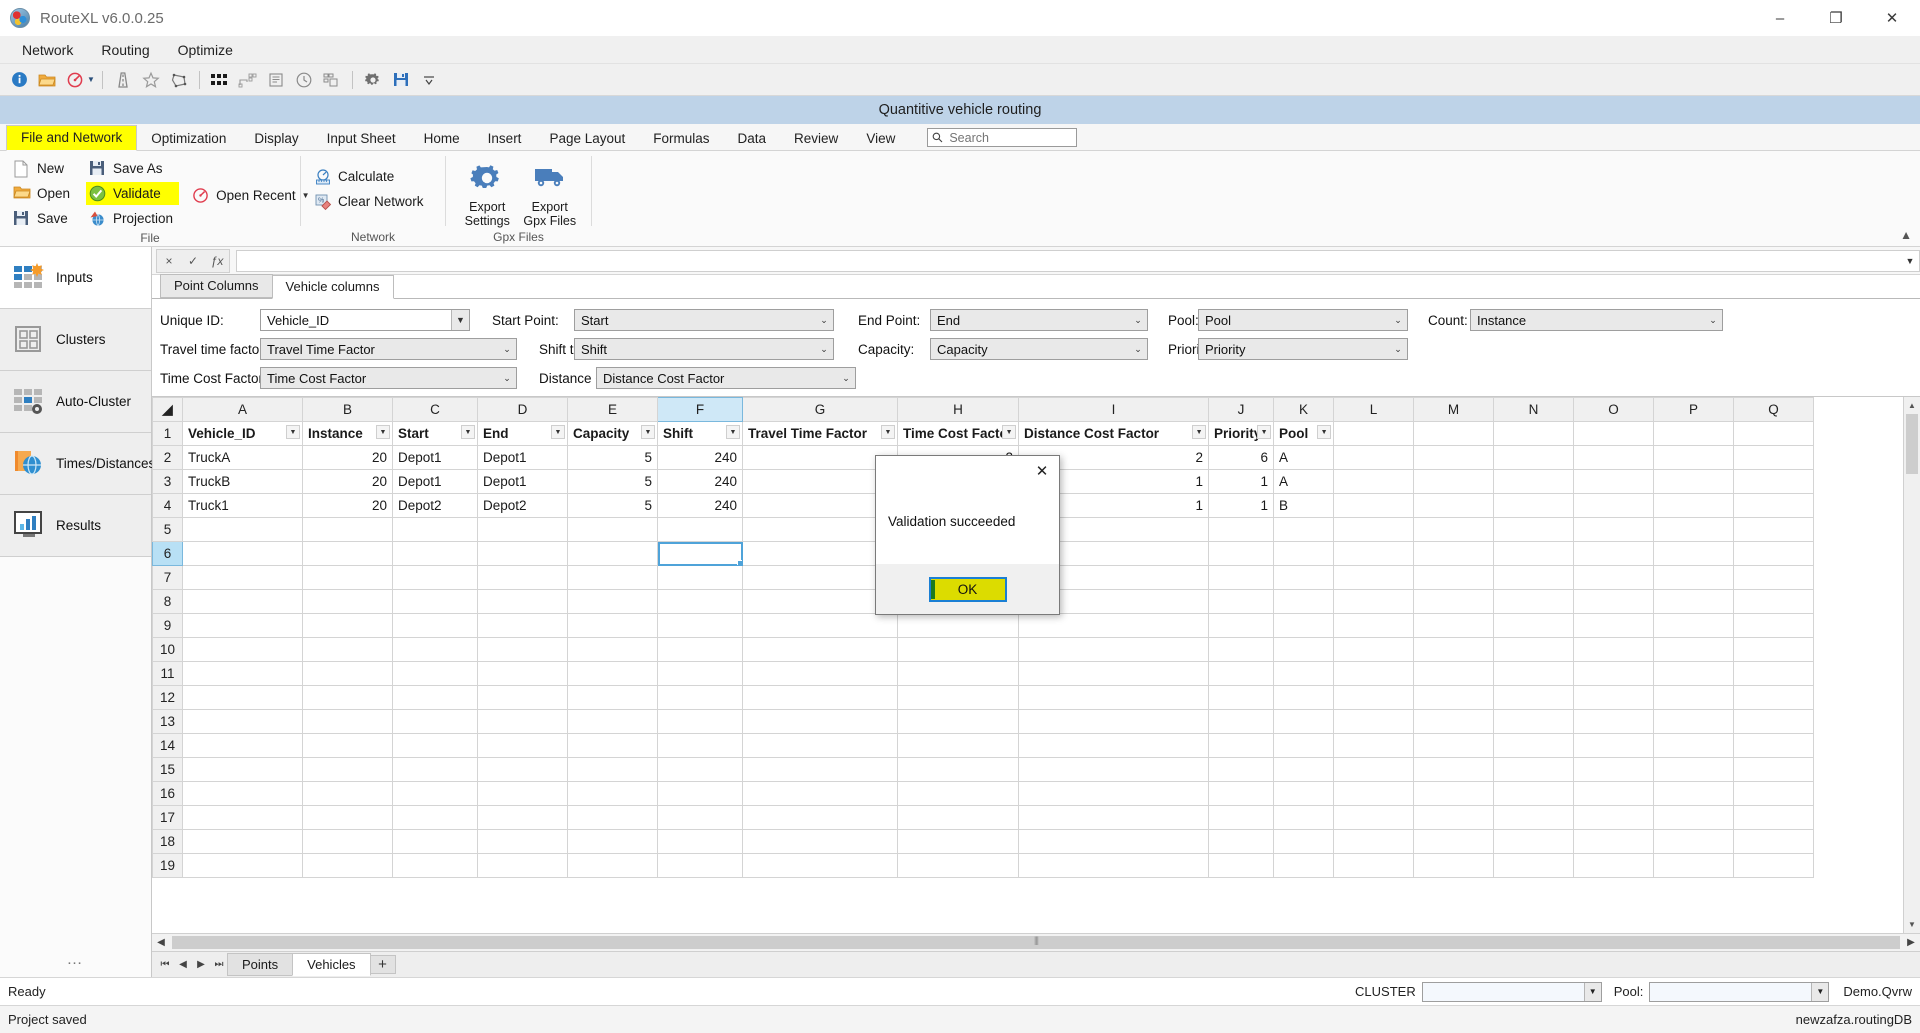 This screenshot has height=1033, width=1920. I want to click on cell-Q10, so click(1774, 649).